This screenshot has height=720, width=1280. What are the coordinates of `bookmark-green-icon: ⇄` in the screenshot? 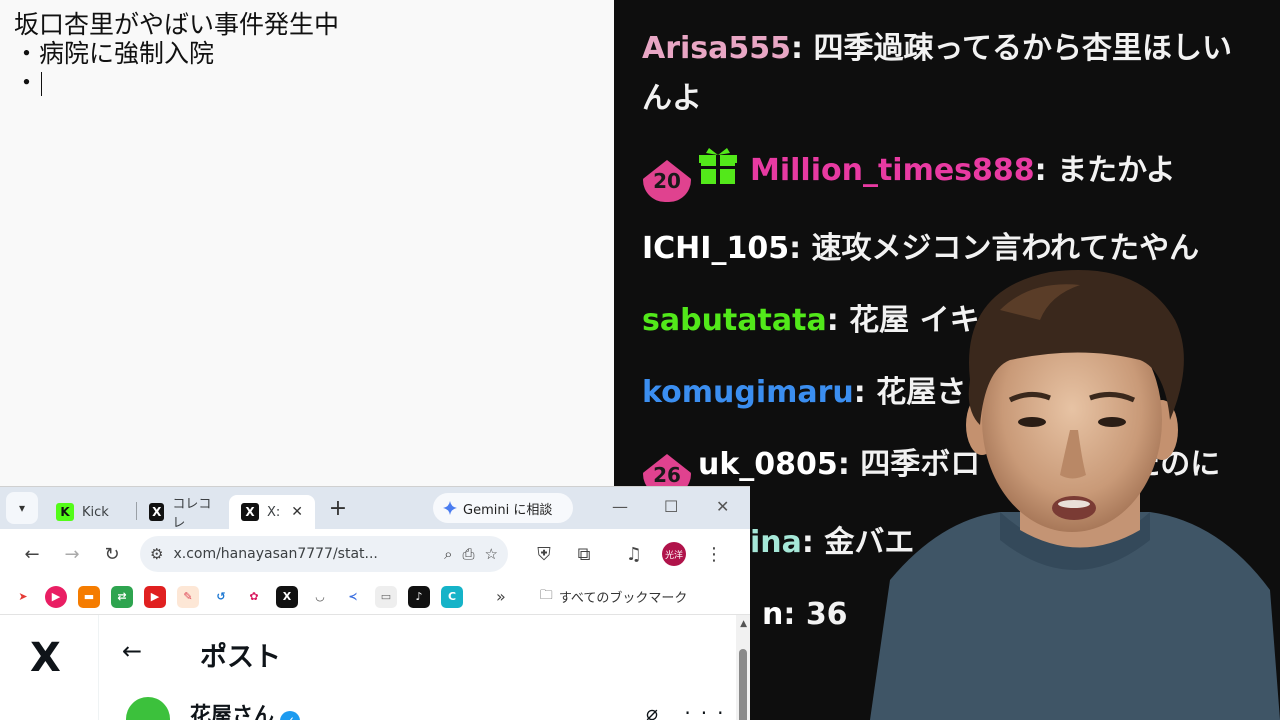 It's located at (122, 596).